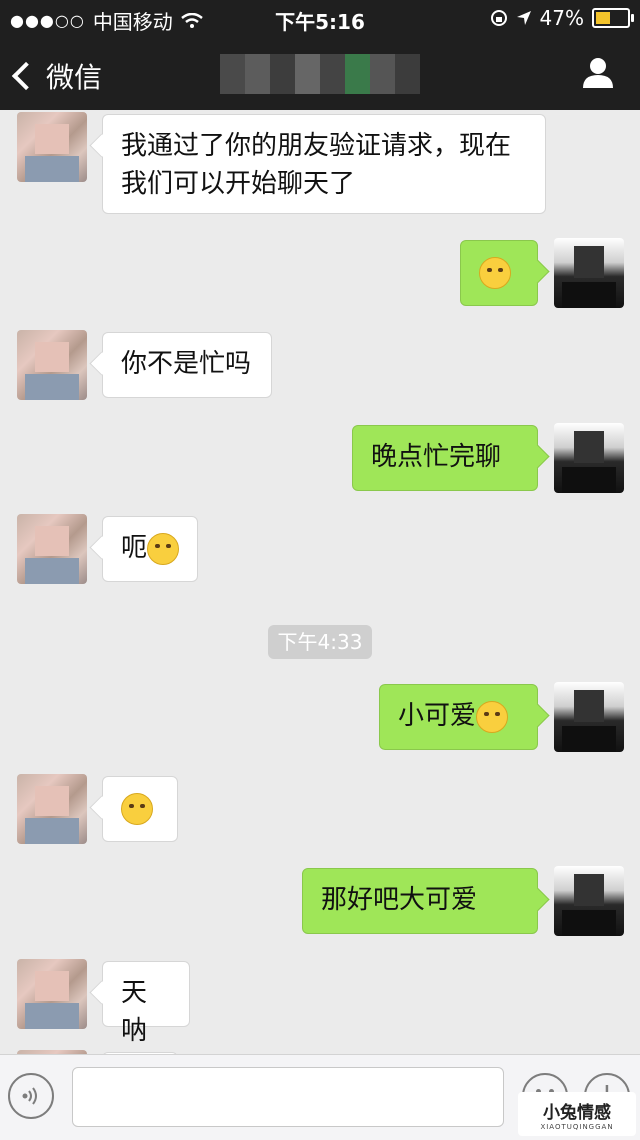 The image size is (640, 1140). What do you see at coordinates (498, 18) in the screenshot?
I see `rotation-lock-icon` at bounding box center [498, 18].